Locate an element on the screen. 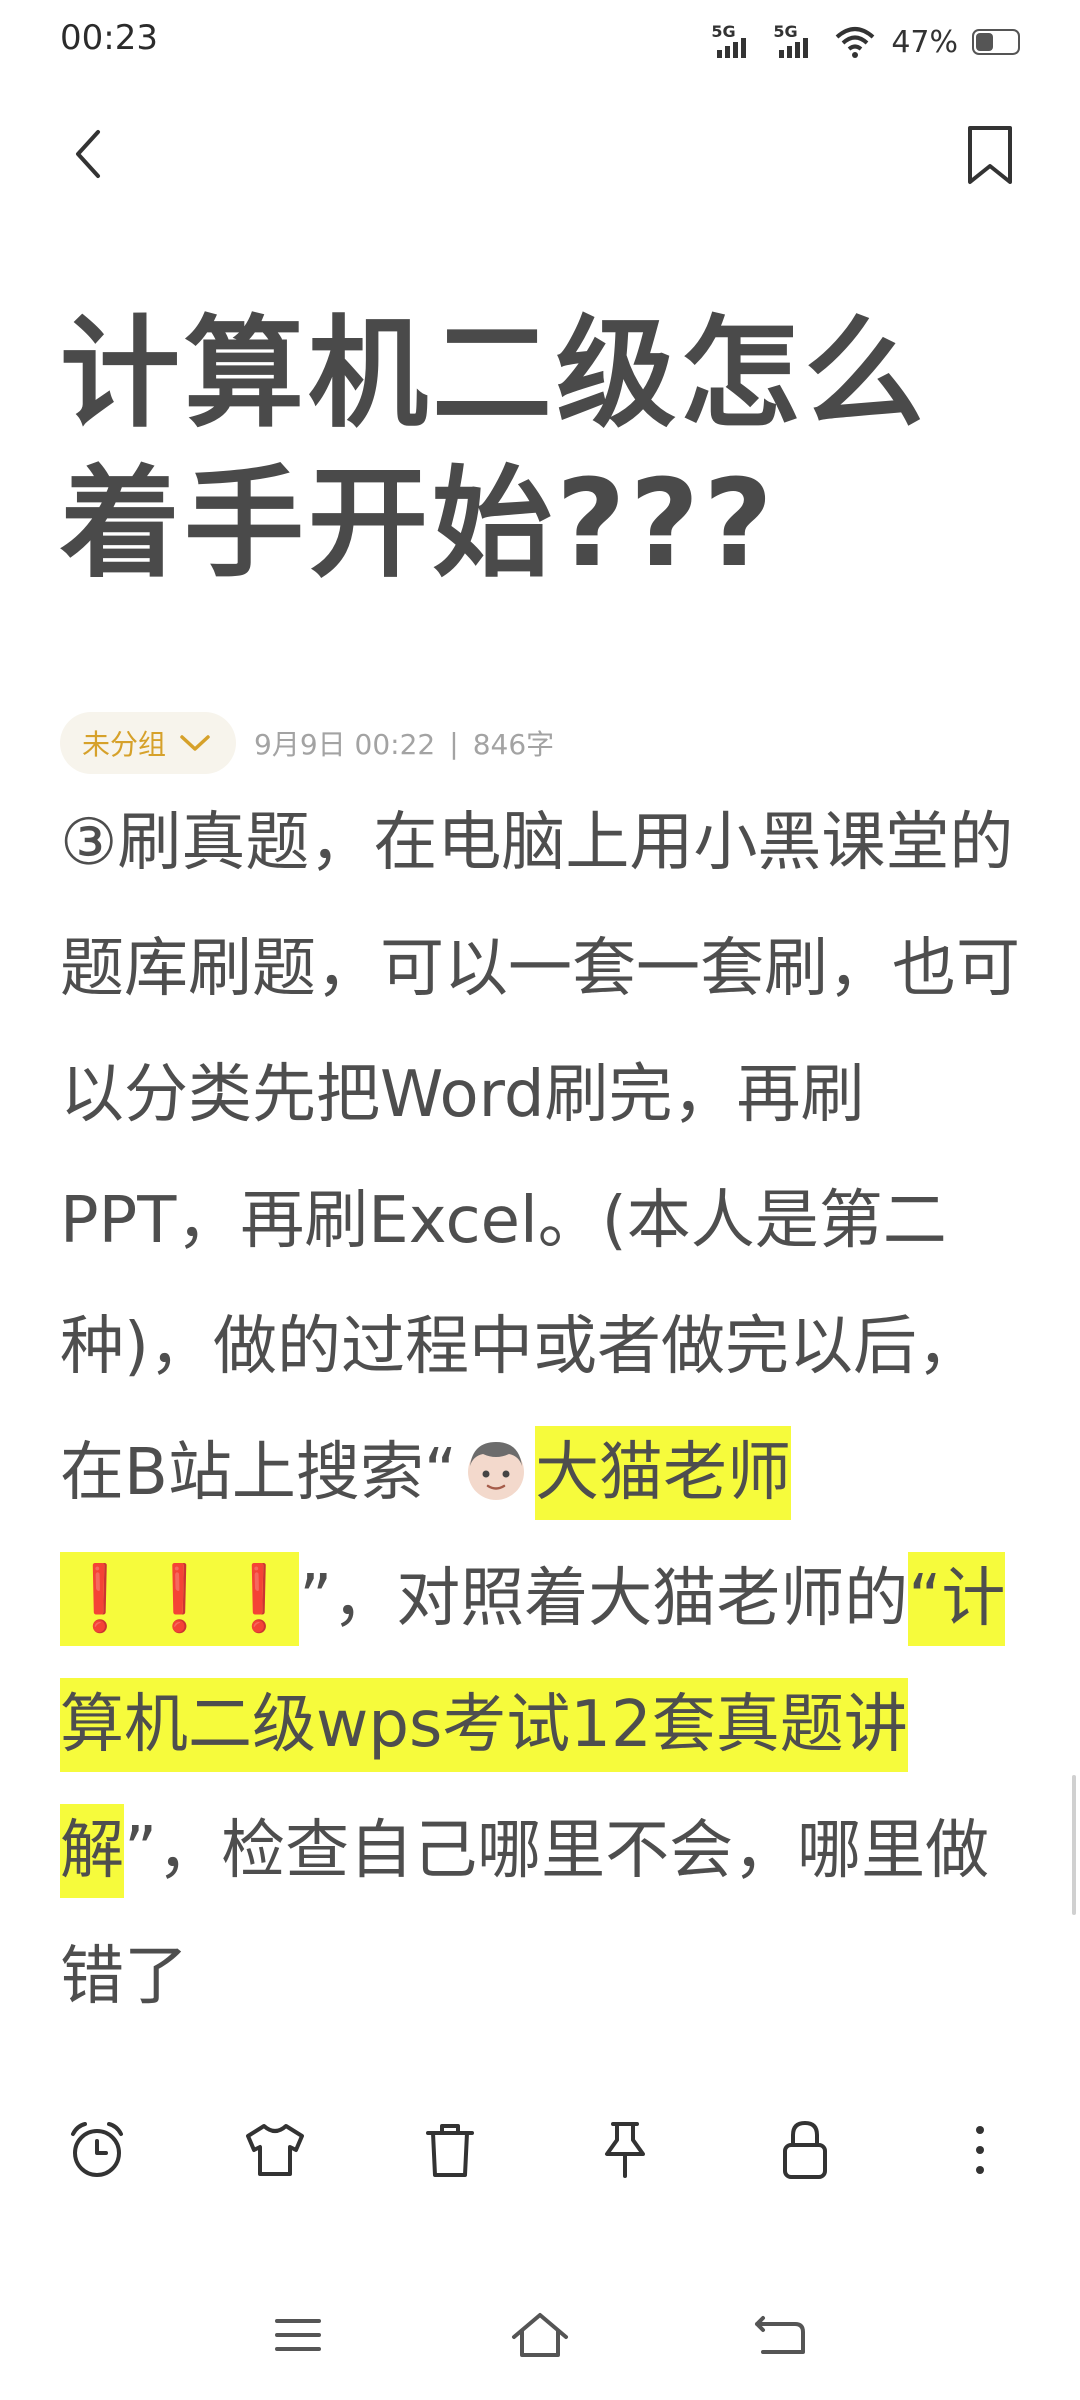 The image size is (1080, 2400). pin-icon is located at coordinates (625, 2150).